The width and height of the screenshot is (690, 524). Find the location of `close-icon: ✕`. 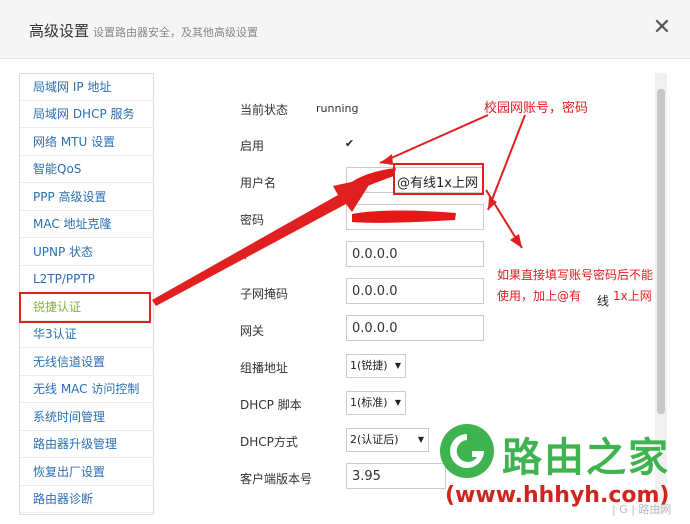

close-icon: ✕ is located at coordinates (662, 28).